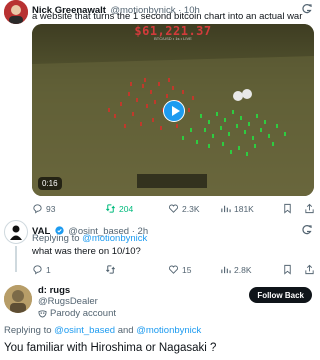 This screenshot has width=320, height=360. What do you see at coordinates (54, 290) in the screenshot?
I see `author-name: d: rugs` at bounding box center [54, 290].